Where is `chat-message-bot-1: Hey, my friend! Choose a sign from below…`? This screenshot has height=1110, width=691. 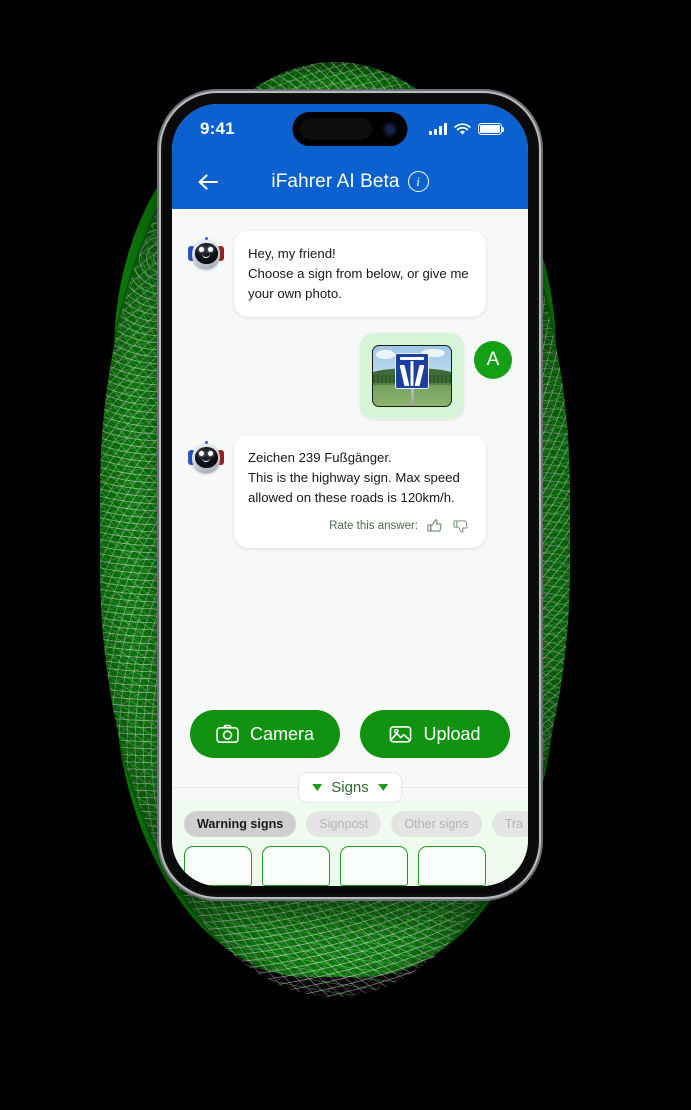
chat-message-bot-1: Hey, my friend! Choose a sign from below… is located at coordinates (350, 274).